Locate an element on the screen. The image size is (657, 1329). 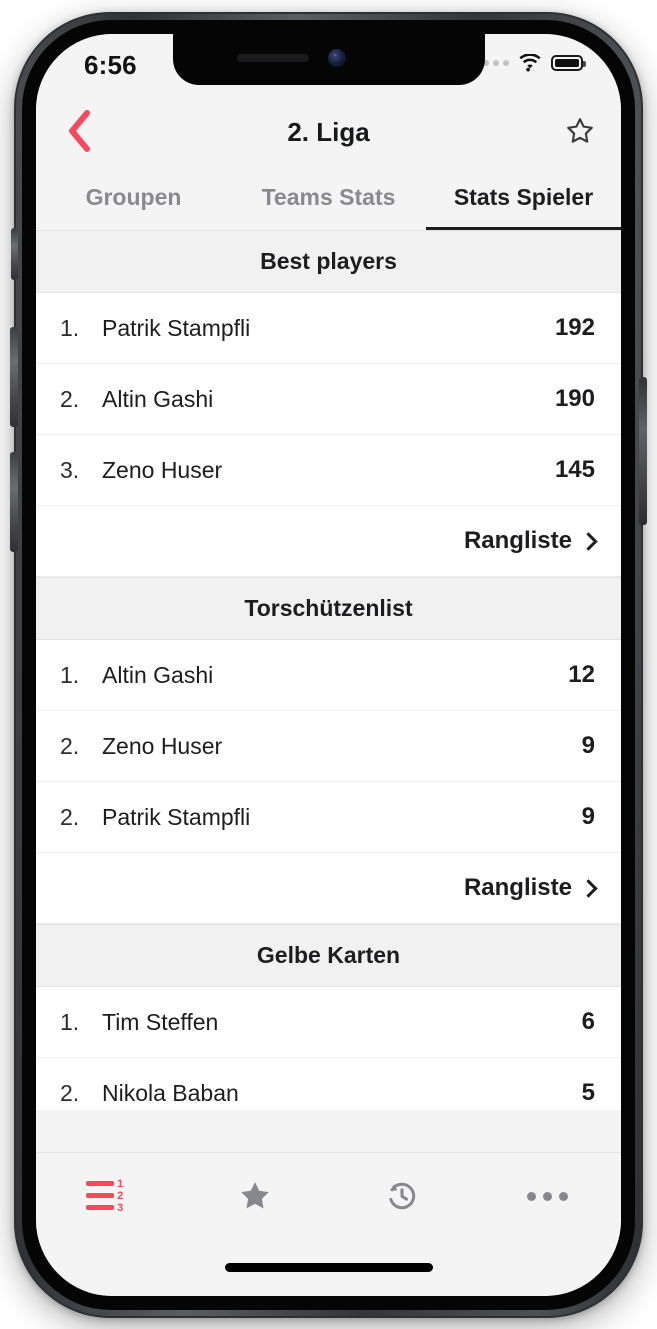
table-row: 2. Zeno Huser 9 is located at coordinates (328, 746).